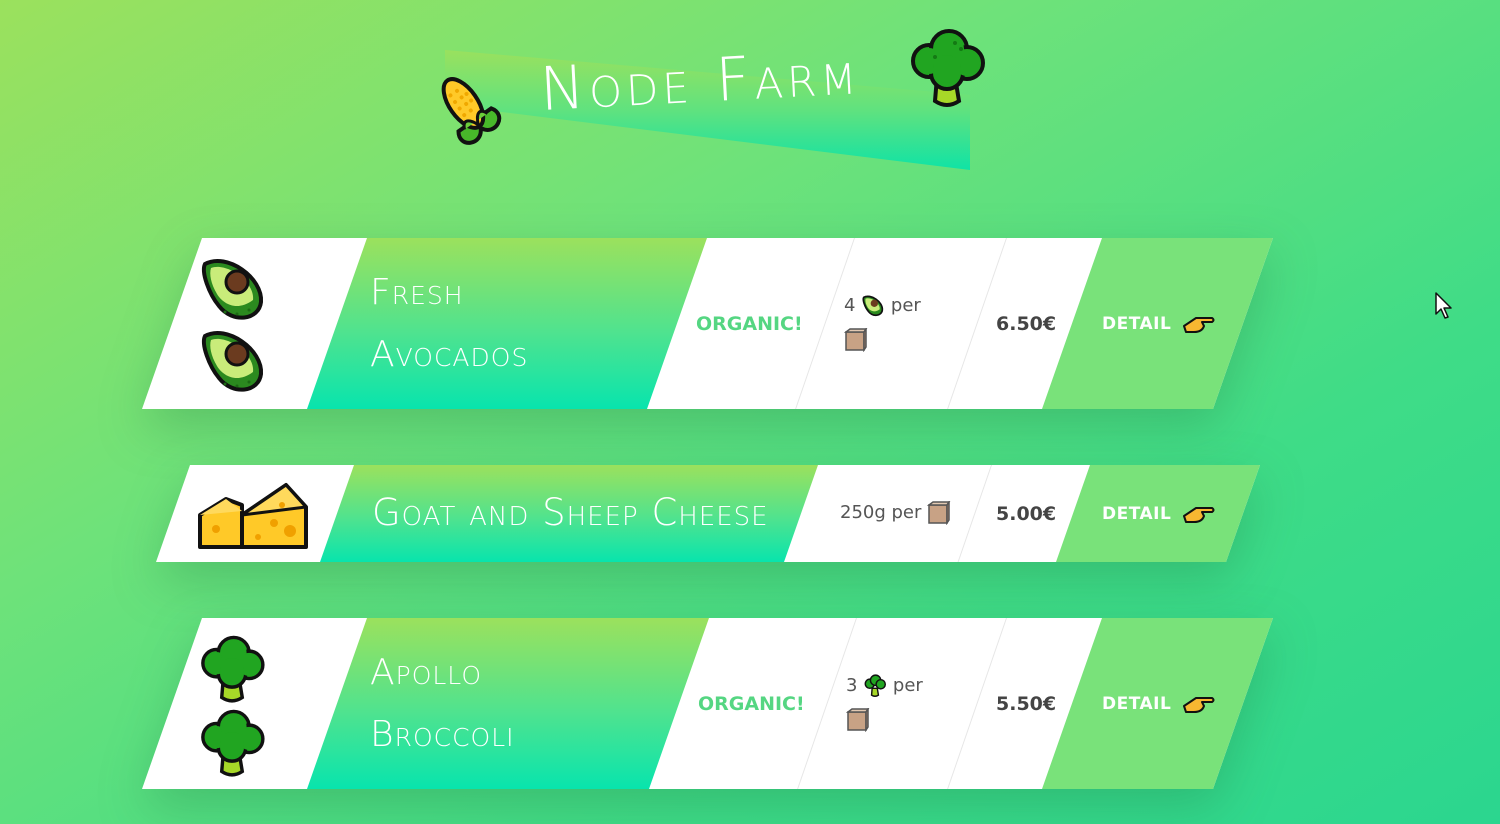 This screenshot has width=1500, height=824. Describe the element at coordinates (1026, 514) in the screenshot. I see `product-price: 5.00€` at that location.